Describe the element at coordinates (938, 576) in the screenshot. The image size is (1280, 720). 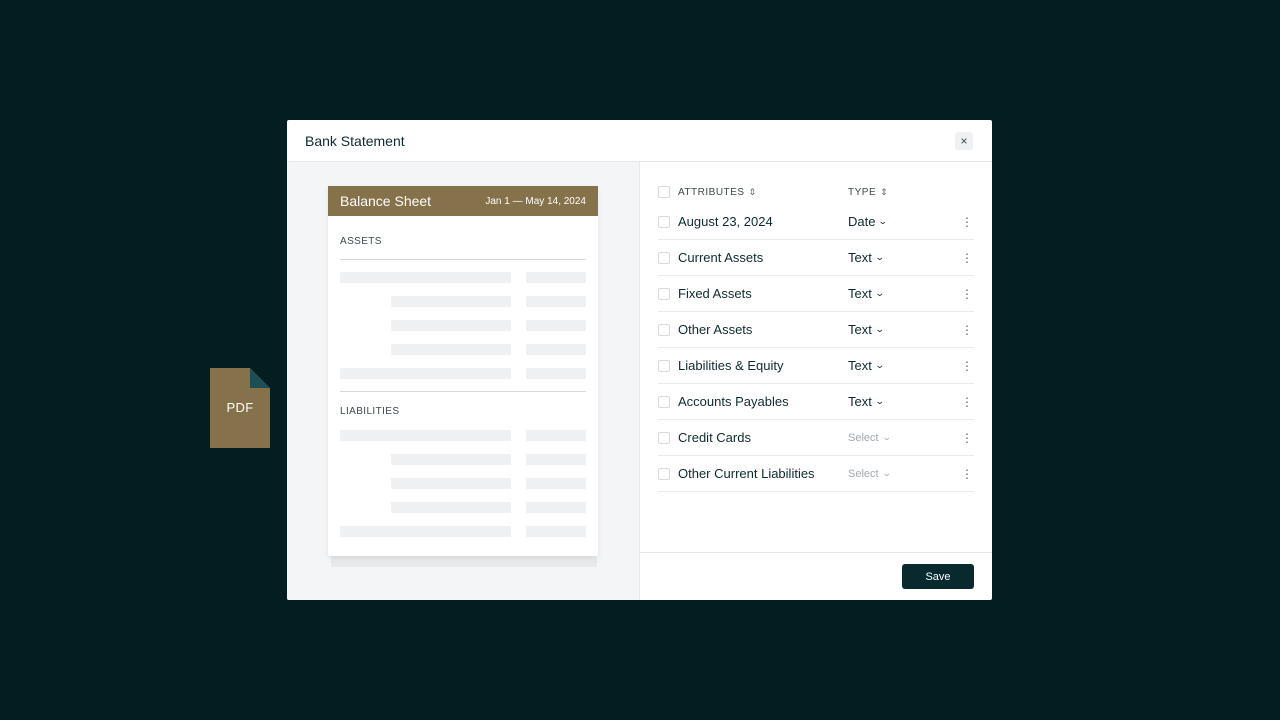
I see `save-button: Save` at that location.